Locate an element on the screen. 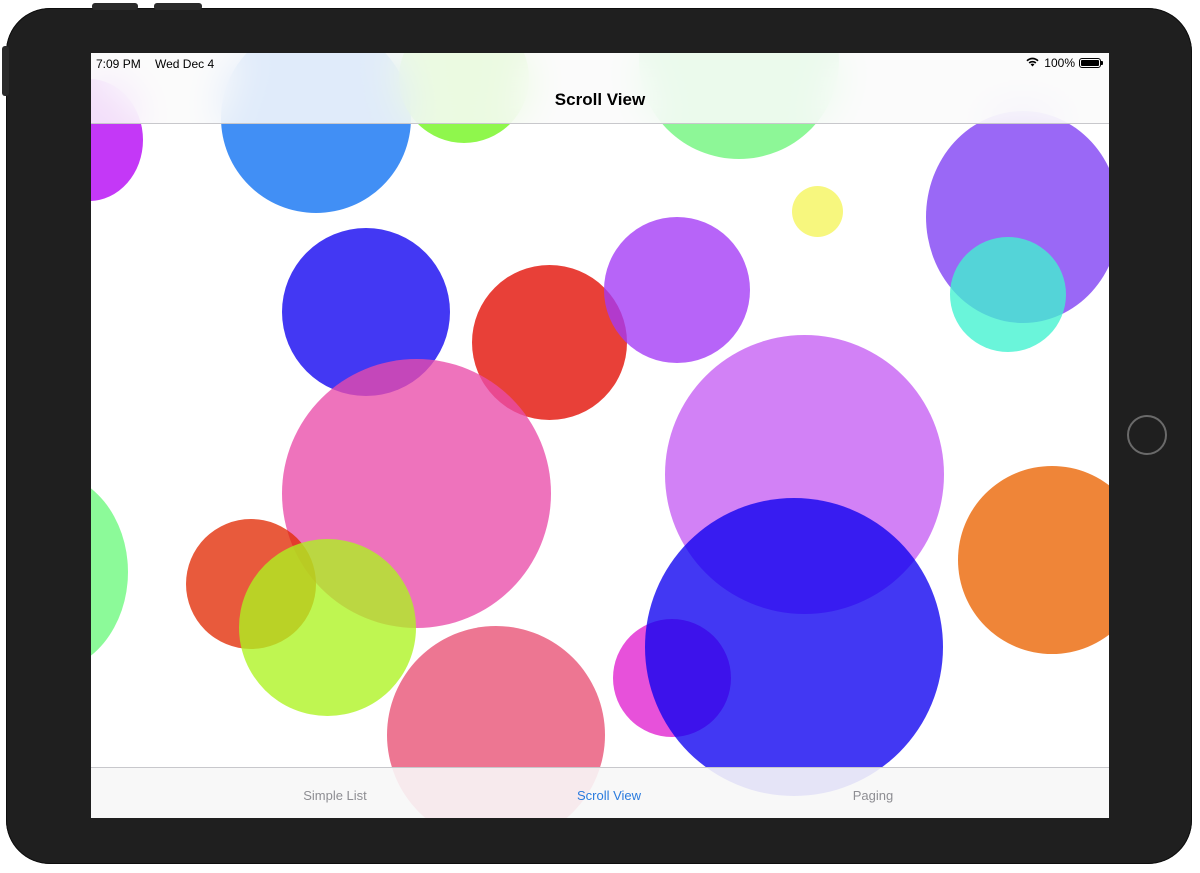 This screenshot has height=873, width=1200. status-time: 7:09 PM is located at coordinates (118, 64).